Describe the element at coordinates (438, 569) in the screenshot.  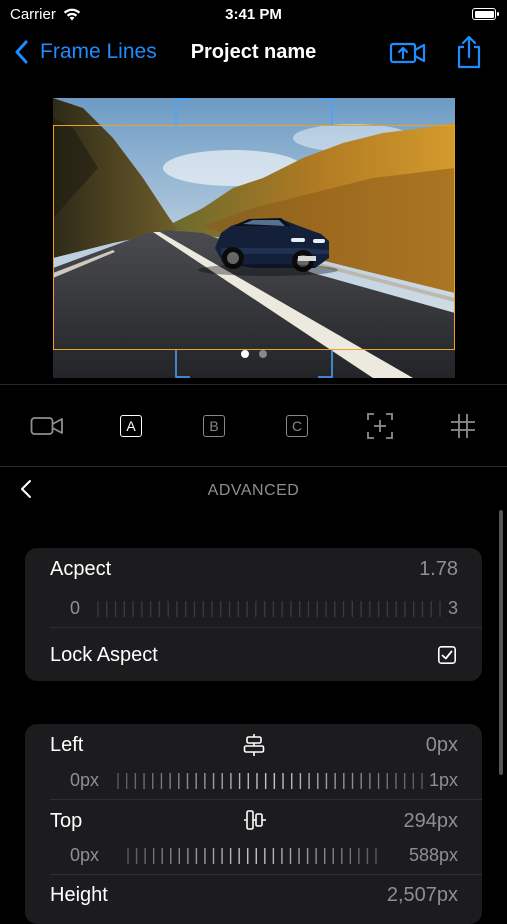
I see `aspect-value: 1.78` at that location.